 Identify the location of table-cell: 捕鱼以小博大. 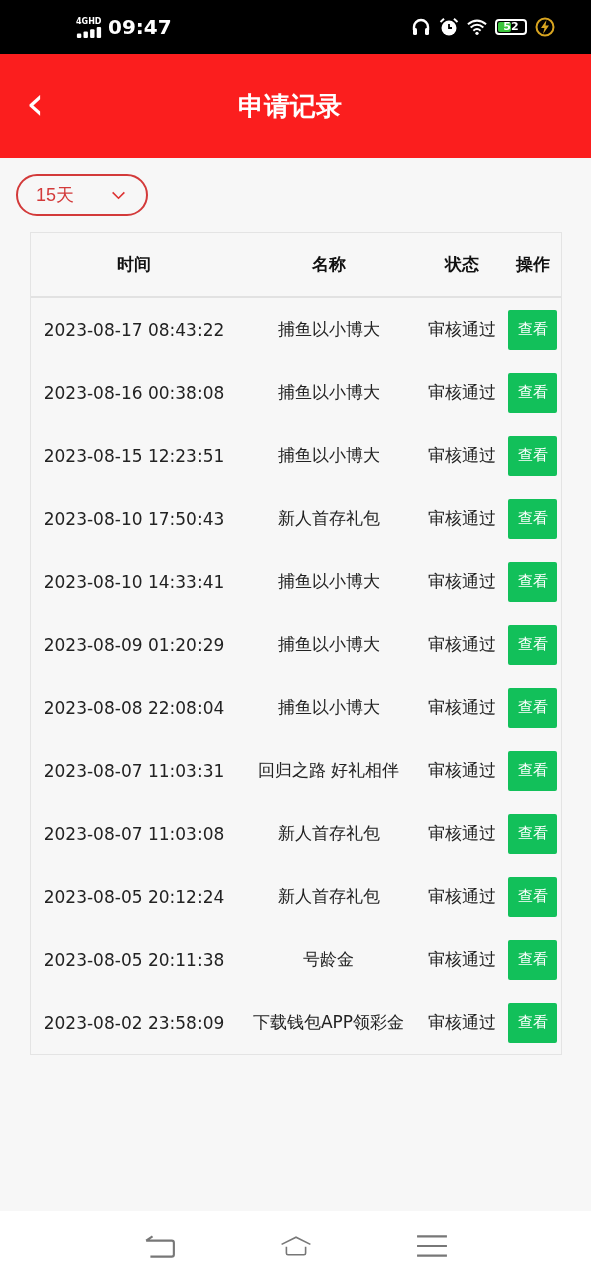
(328, 329).